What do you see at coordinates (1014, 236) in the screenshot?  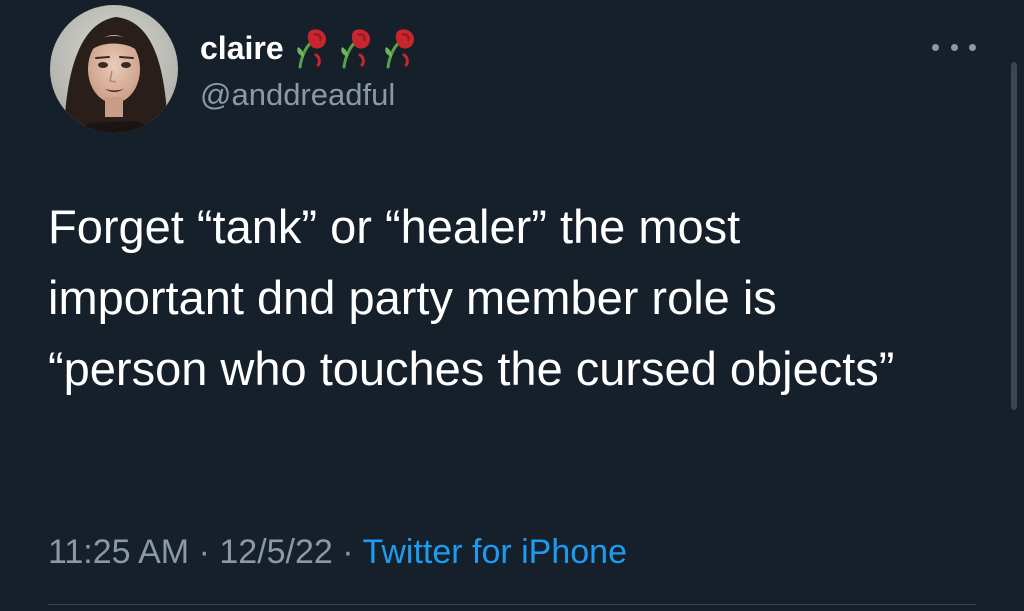 I see `scrollbar` at bounding box center [1014, 236].